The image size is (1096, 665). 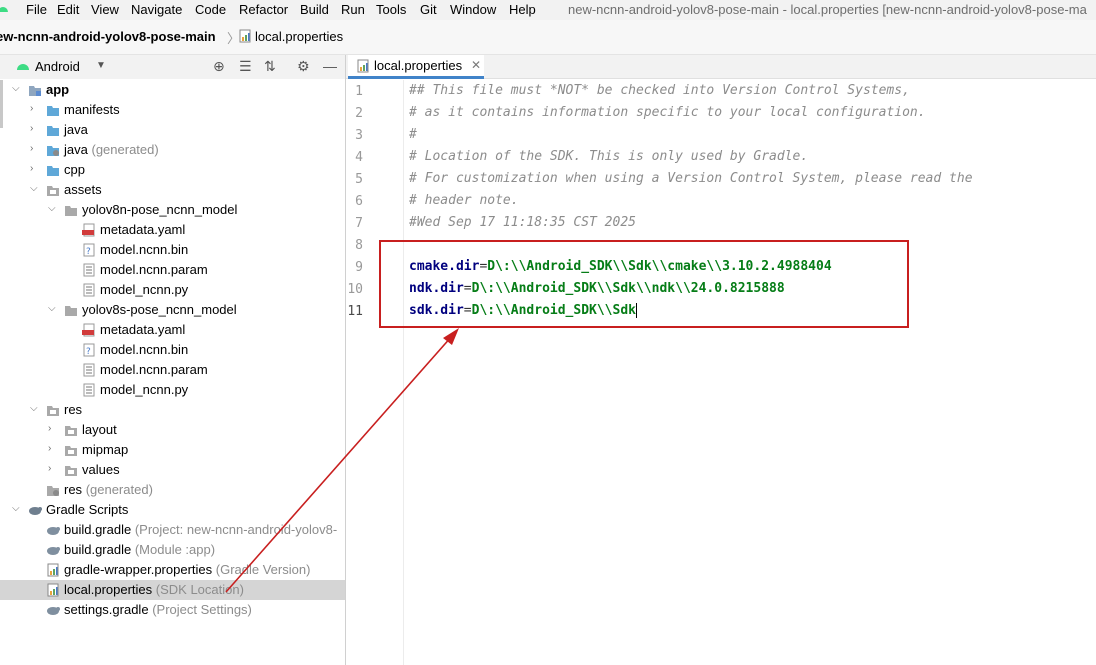 What do you see at coordinates (522, 222) in the screenshot?
I see `code-comment-line: #Wed Sep 17 11:18:35 CST 2025` at bounding box center [522, 222].